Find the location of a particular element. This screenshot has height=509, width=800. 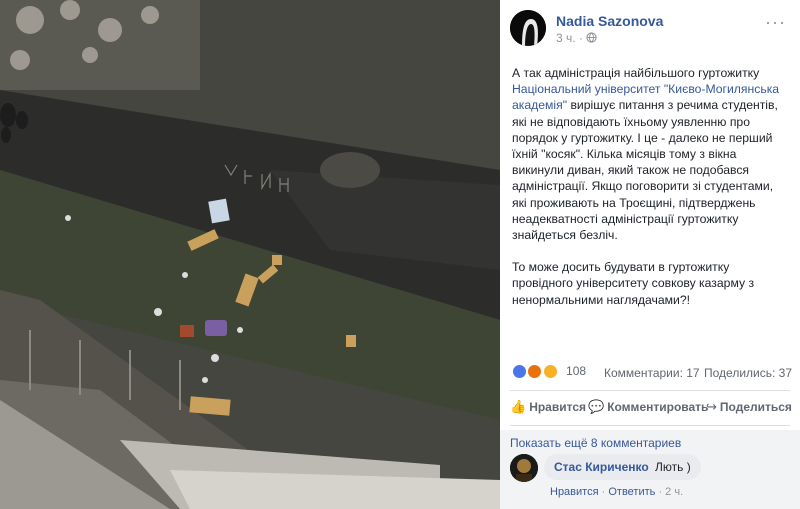

commenter-avatar is located at coordinates (524, 468).